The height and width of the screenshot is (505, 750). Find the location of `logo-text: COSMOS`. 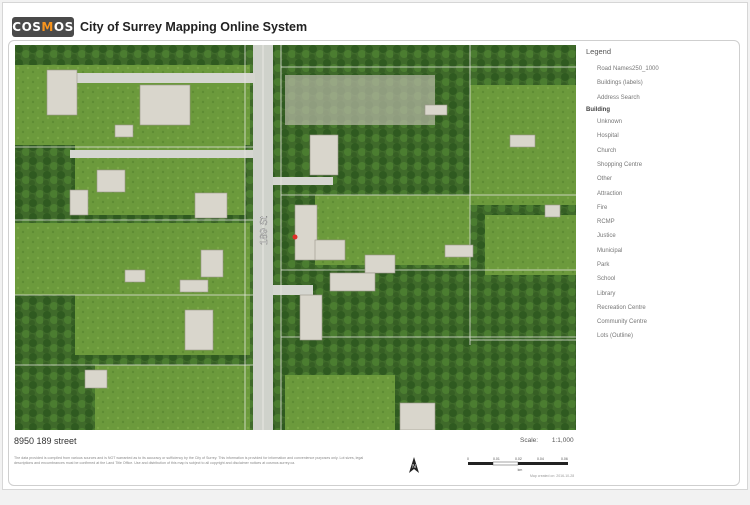

logo-text: COSMOS is located at coordinates (43, 27).